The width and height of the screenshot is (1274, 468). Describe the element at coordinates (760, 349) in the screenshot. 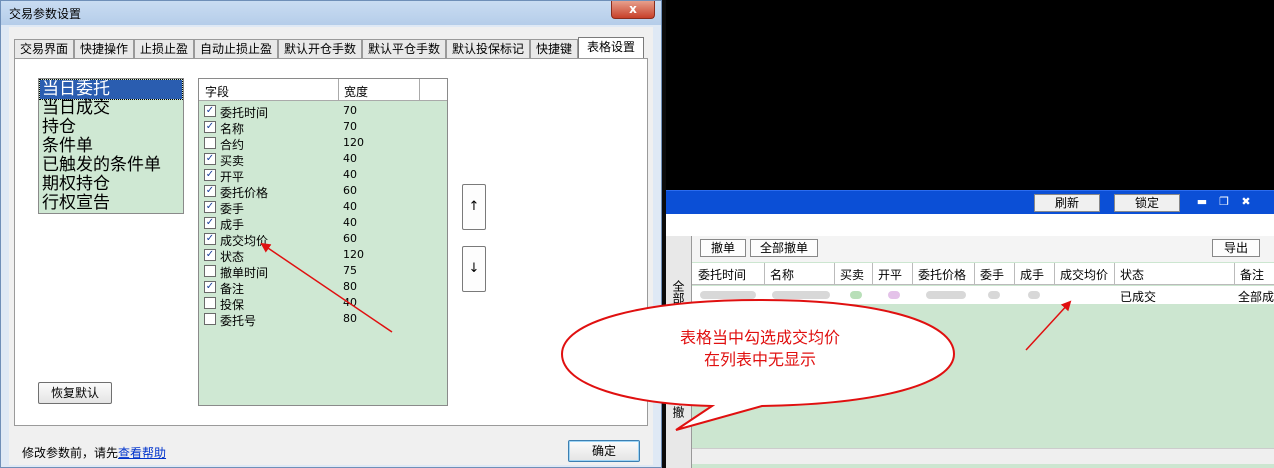

I see `callout-text: 表格当中勾选成交均价 在列表中无显示` at that location.